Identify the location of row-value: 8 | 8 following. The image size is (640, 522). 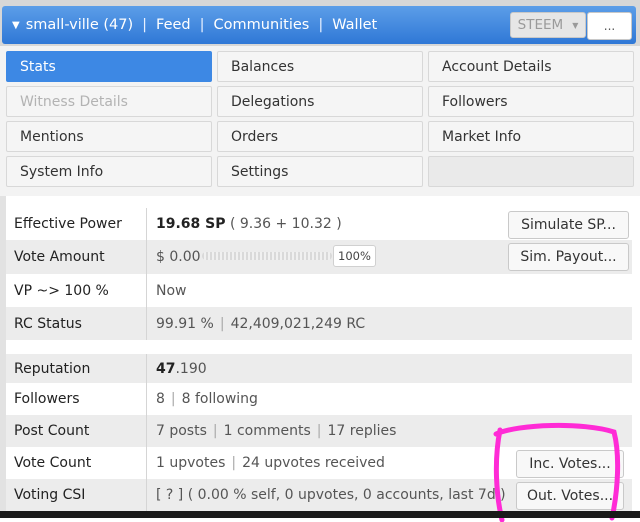
(207, 399).